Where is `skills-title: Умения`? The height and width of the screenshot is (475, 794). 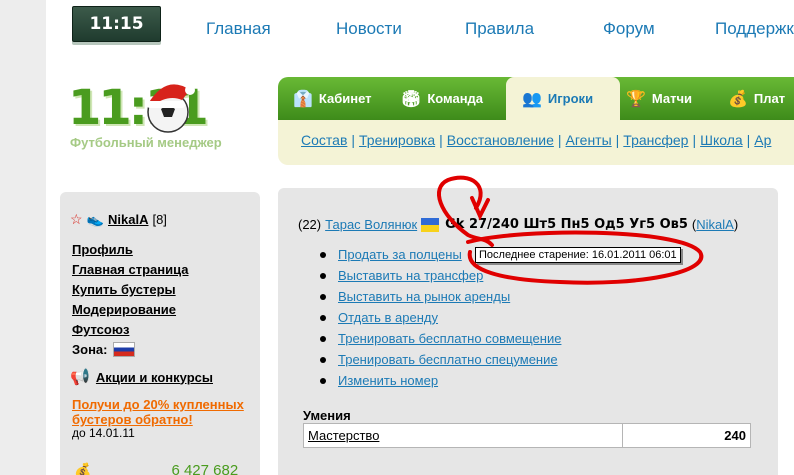 skills-title: Умения is located at coordinates (327, 415).